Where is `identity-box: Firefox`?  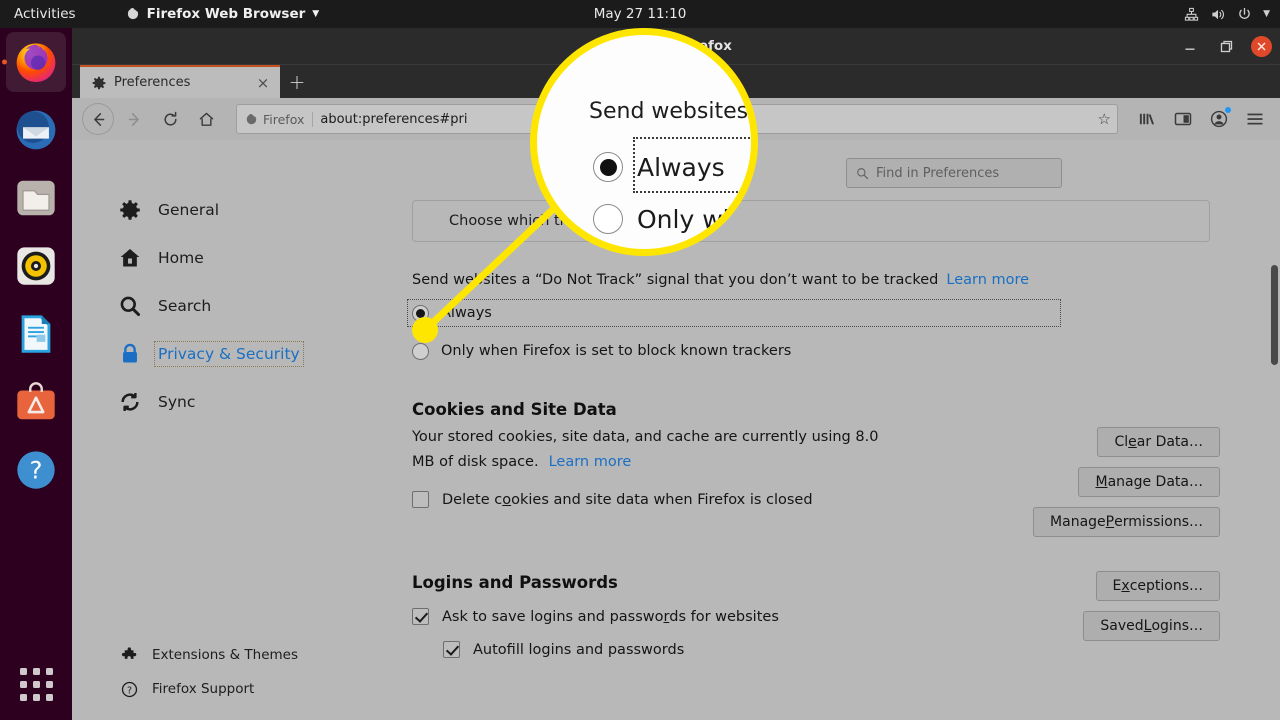
identity-box: Firefox is located at coordinates (279, 119).